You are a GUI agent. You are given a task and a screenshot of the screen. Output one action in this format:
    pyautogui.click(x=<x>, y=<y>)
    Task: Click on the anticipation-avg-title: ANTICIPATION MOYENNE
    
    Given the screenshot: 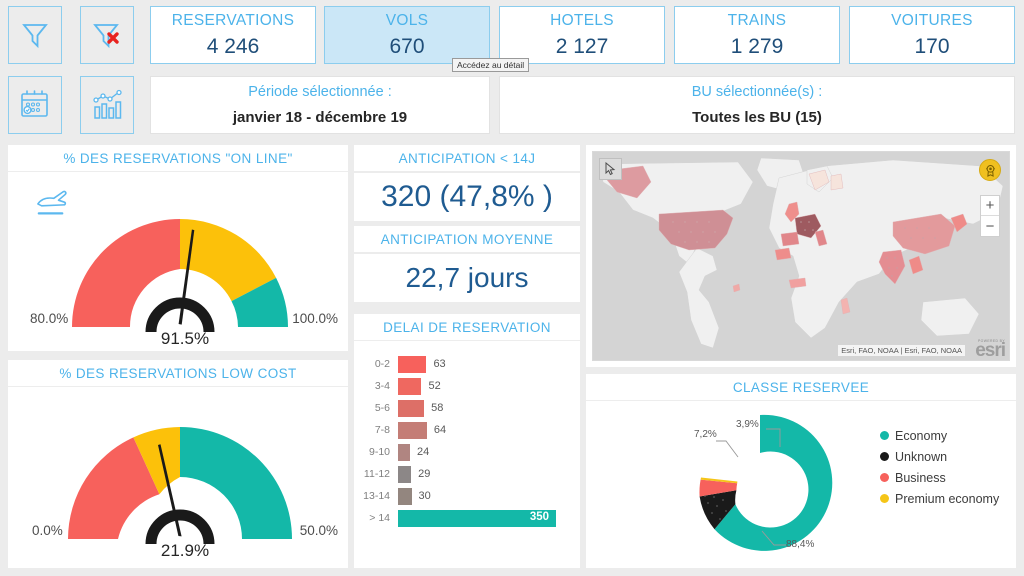 What is the action you would take?
    pyautogui.click(x=467, y=239)
    